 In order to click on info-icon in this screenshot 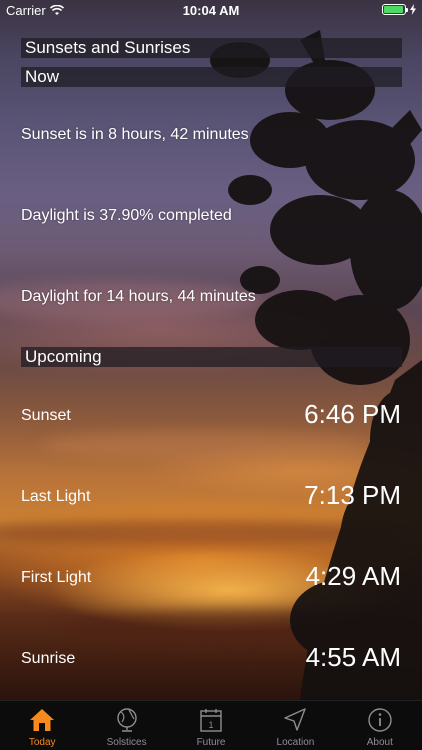, I will do `click(380, 720)`.